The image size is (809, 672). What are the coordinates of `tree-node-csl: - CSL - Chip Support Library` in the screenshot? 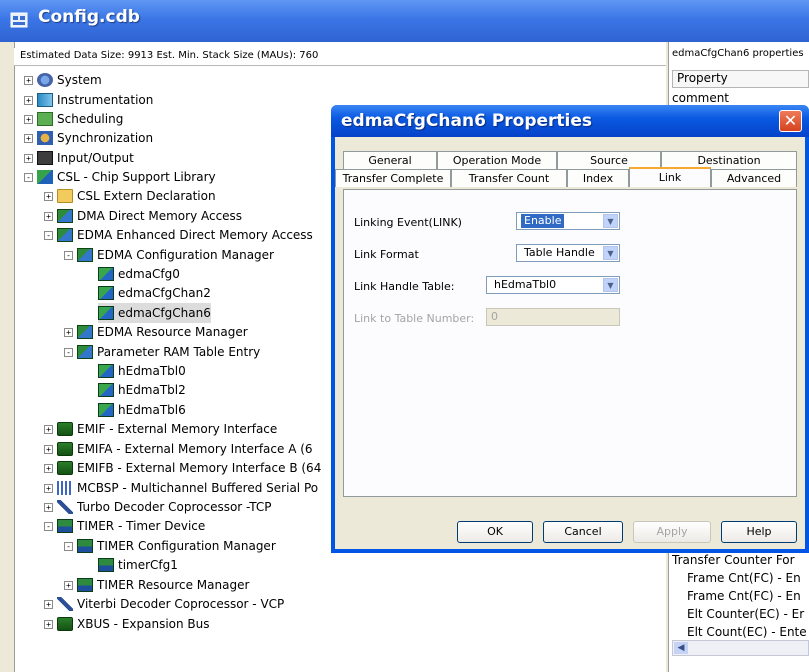 It's located at (120, 177).